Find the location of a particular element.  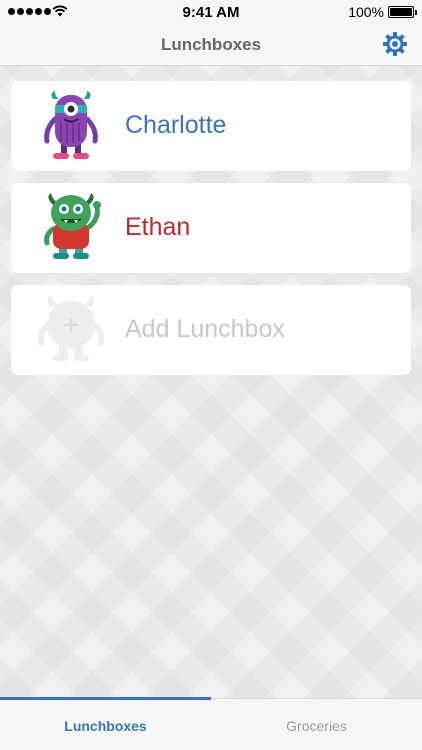

add-lunchbox-card: Add Lunchbox is located at coordinates (211, 330).